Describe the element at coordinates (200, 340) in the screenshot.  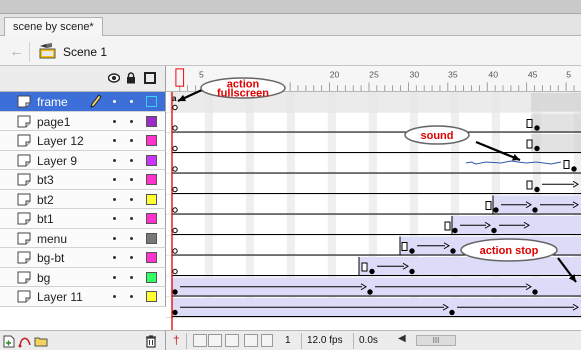
I see `center-frame-icon` at that location.